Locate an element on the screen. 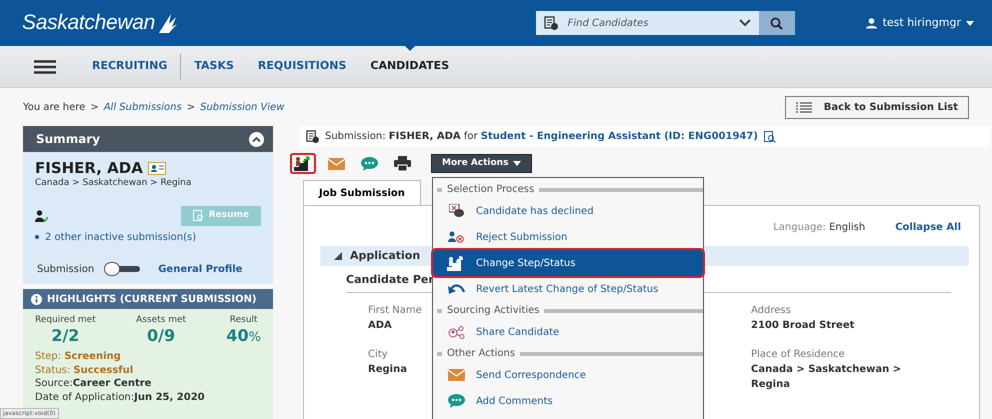  field-label: Address is located at coordinates (771, 311).